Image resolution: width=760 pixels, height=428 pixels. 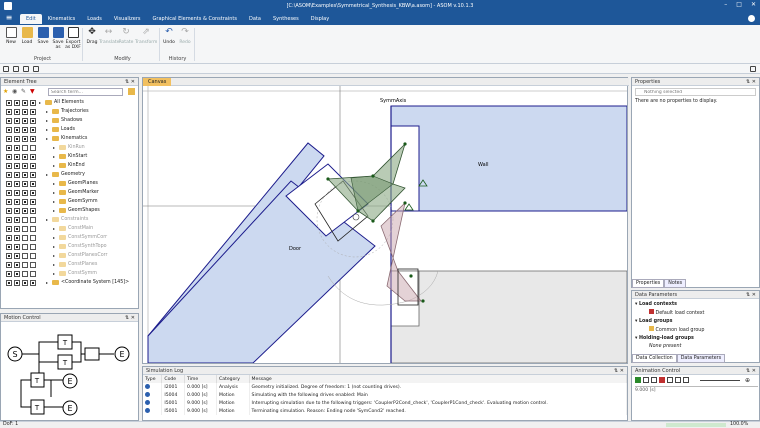 I want to click on wall-shape, so click(x=508, y=158).